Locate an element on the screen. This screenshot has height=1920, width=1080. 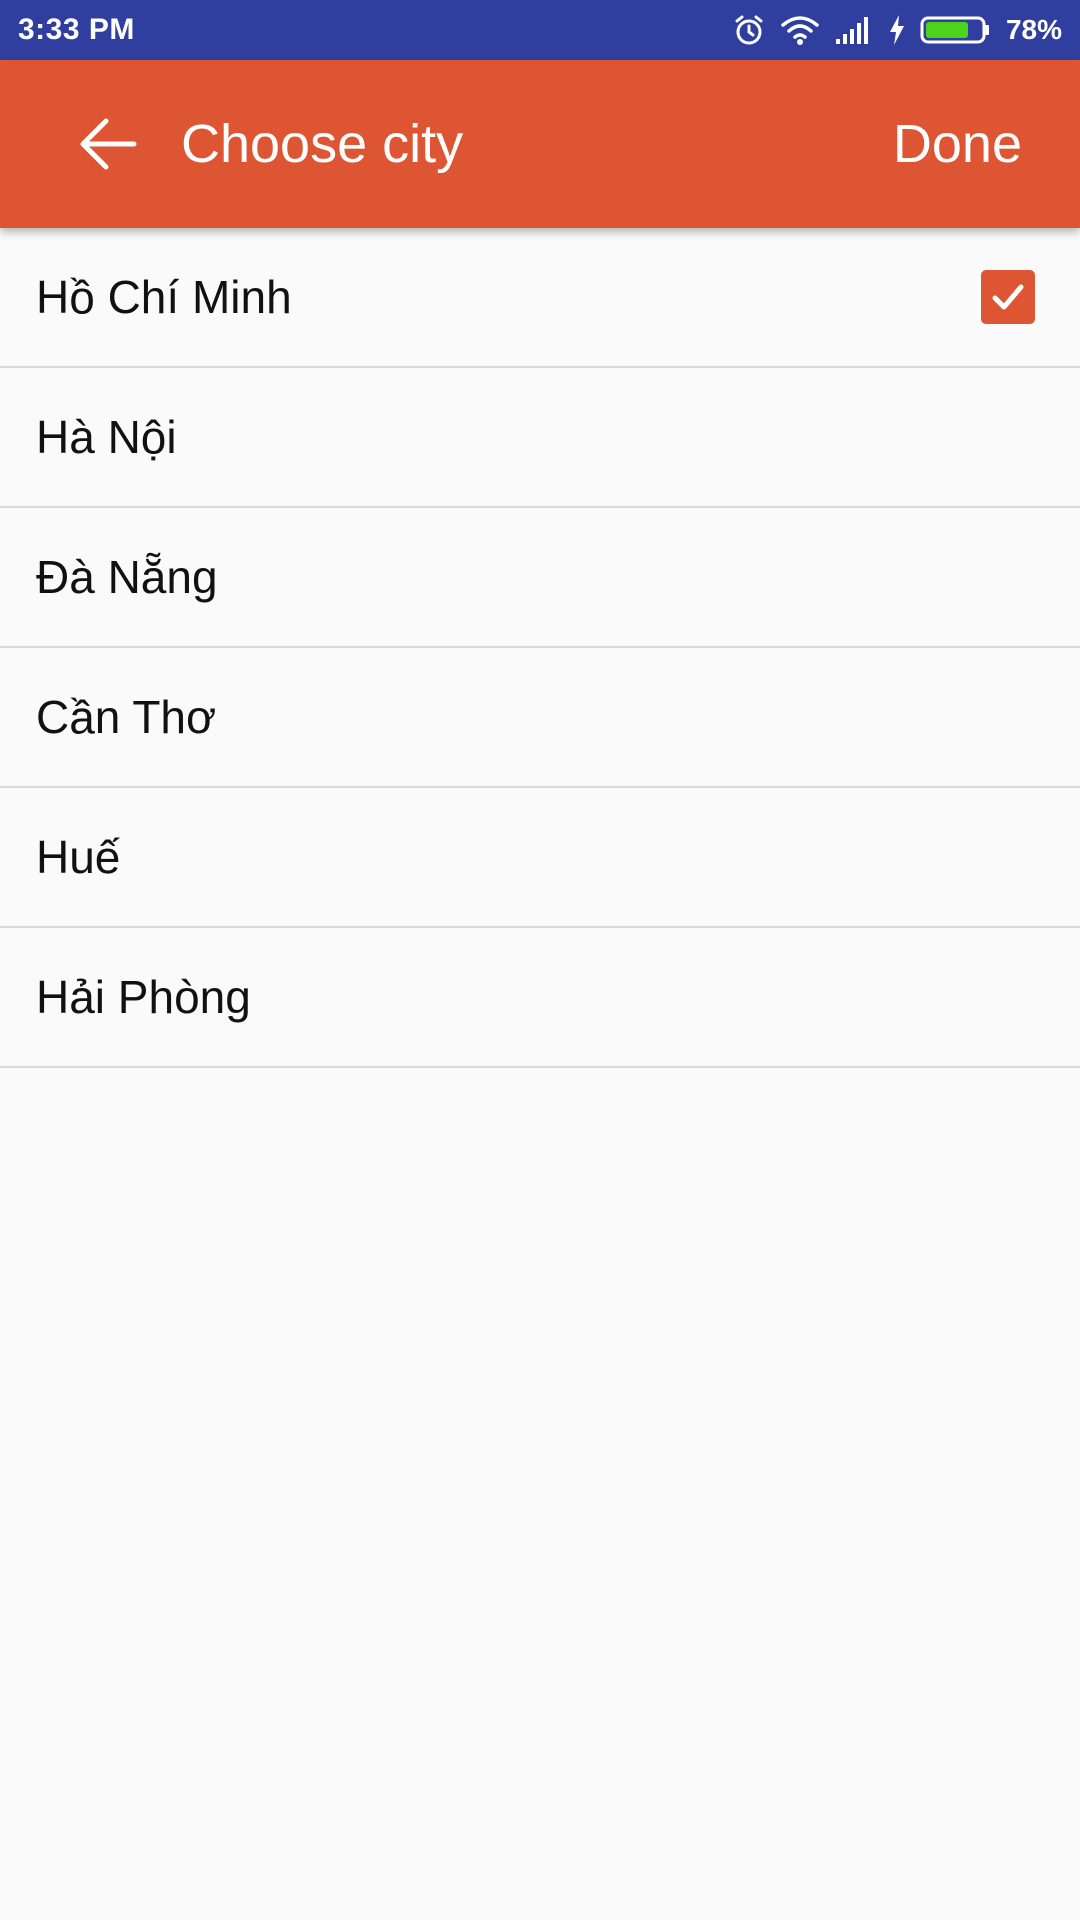
app-toolbar: Choose city Done is located at coordinates (540, 144).